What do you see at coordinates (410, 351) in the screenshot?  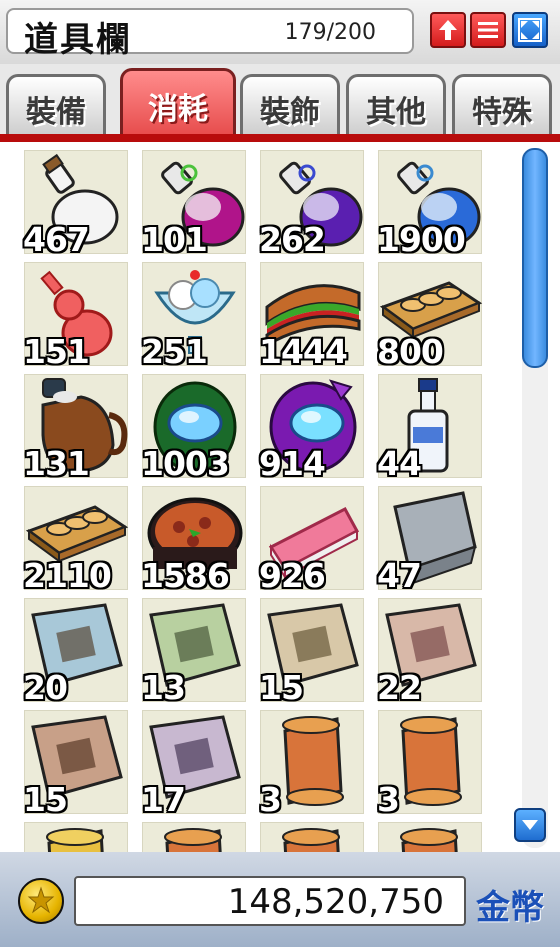 I see `item-quantity: 800` at bounding box center [410, 351].